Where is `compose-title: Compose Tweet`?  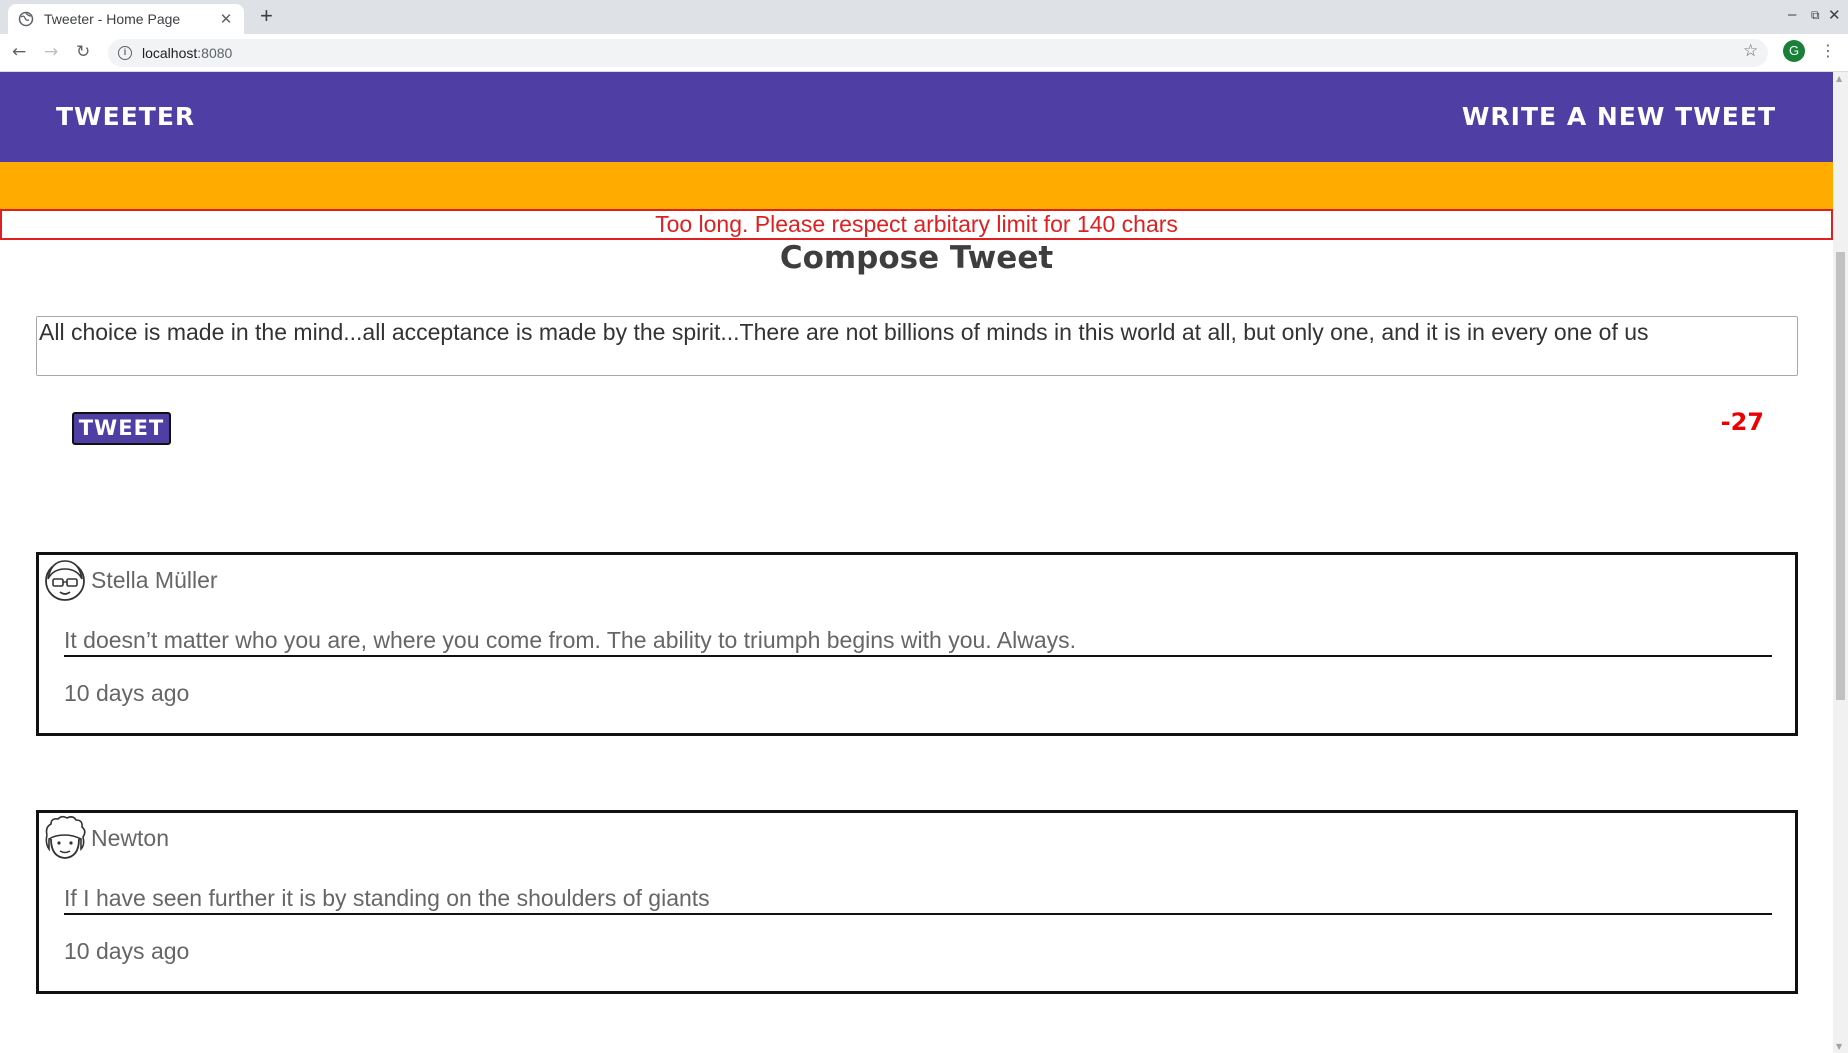 compose-title: Compose Tweet is located at coordinates (916, 258).